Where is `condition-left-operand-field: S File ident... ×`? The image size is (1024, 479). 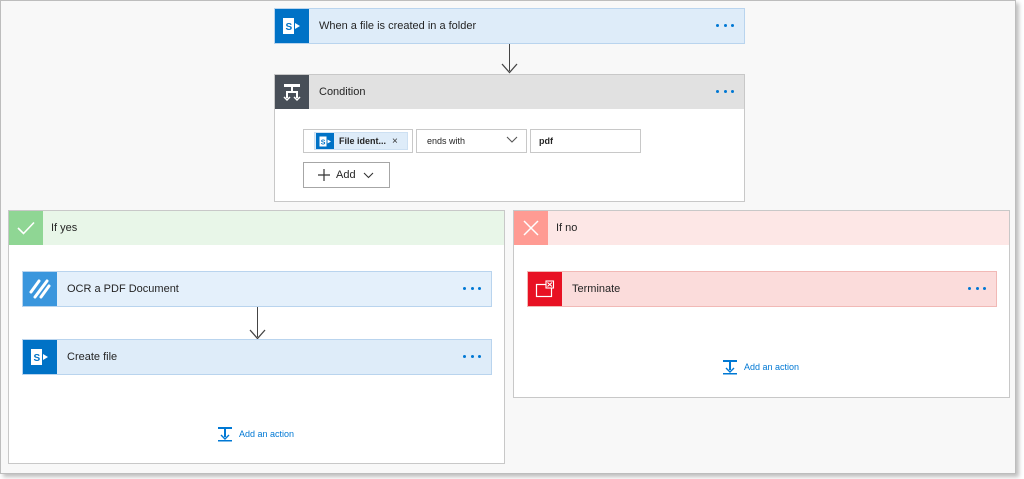 condition-left-operand-field: S File ident... × is located at coordinates (358, 141).